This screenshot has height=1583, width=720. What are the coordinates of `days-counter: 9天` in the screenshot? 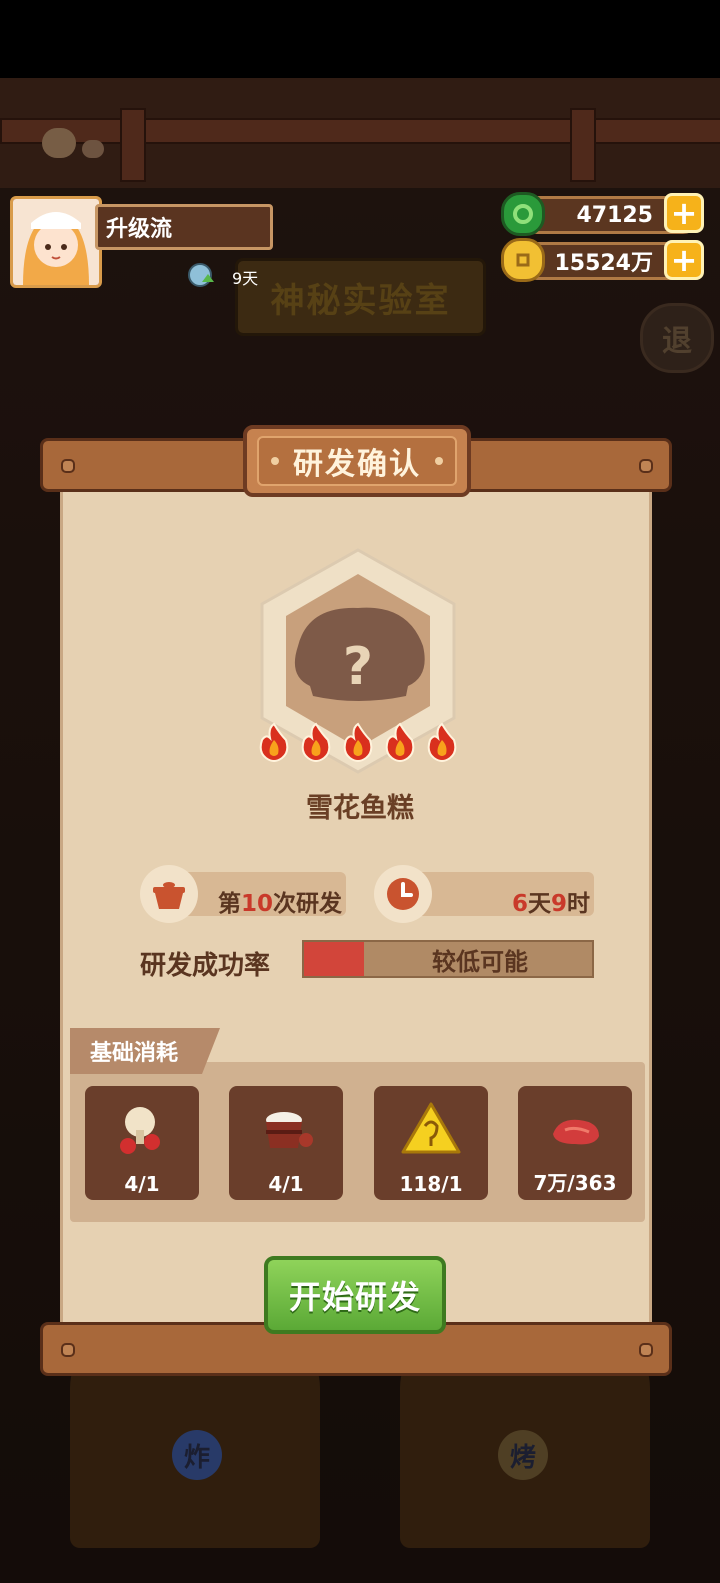 It's located at (245, 278).